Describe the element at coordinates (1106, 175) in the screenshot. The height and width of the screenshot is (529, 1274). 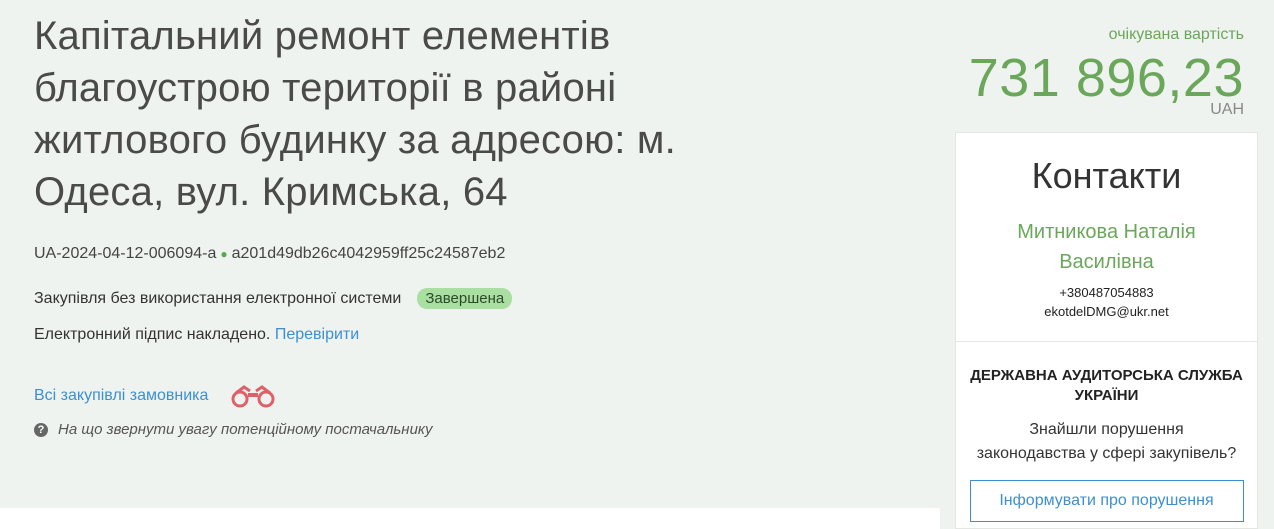
I see `contacts-heading: Контакти` at that location.